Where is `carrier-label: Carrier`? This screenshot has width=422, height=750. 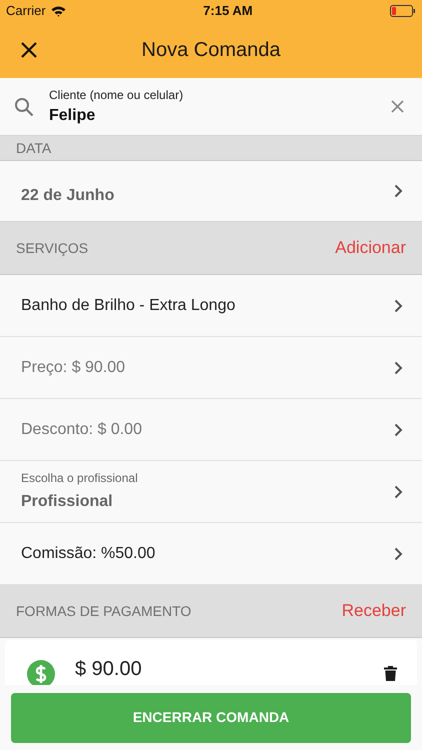
carrier-label: Carrier is located at coordinates (26, 11).